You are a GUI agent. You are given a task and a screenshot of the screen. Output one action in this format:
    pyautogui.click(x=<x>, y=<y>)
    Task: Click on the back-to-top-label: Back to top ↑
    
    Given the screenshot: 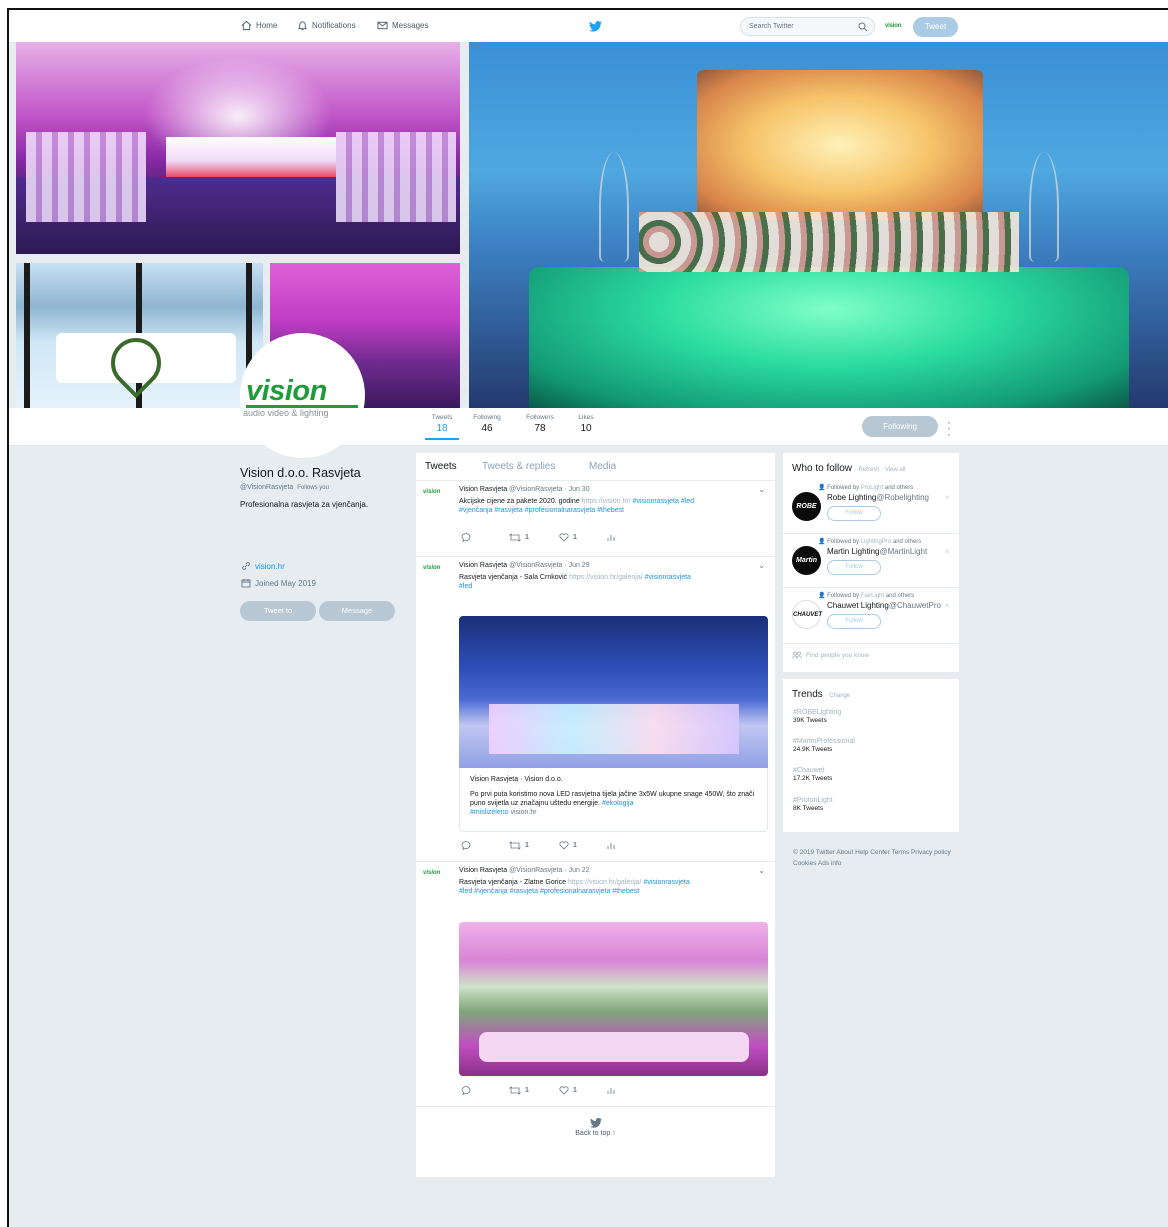 What is the action you would take?
    pyautogui.click(x=595, y=1133)
    